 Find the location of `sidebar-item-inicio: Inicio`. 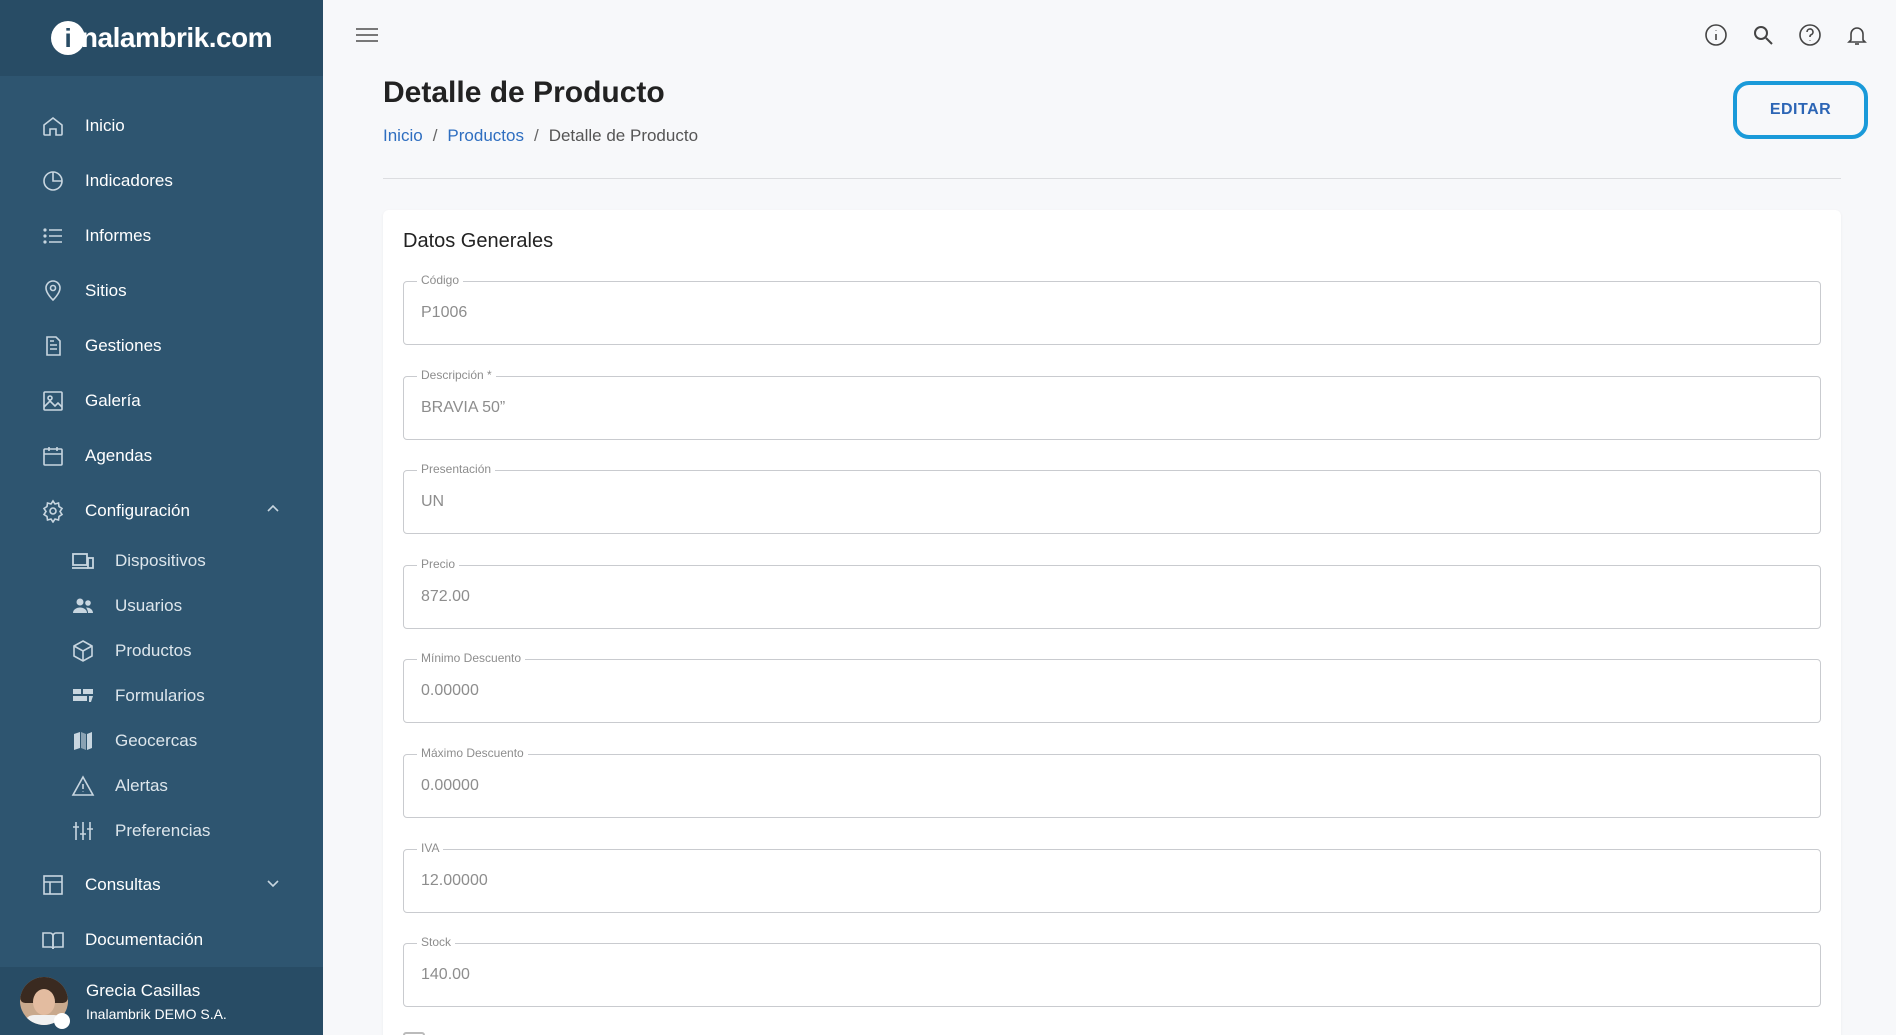

sidebar-item-inicio: Inicio is located at coordinates (161, 125).